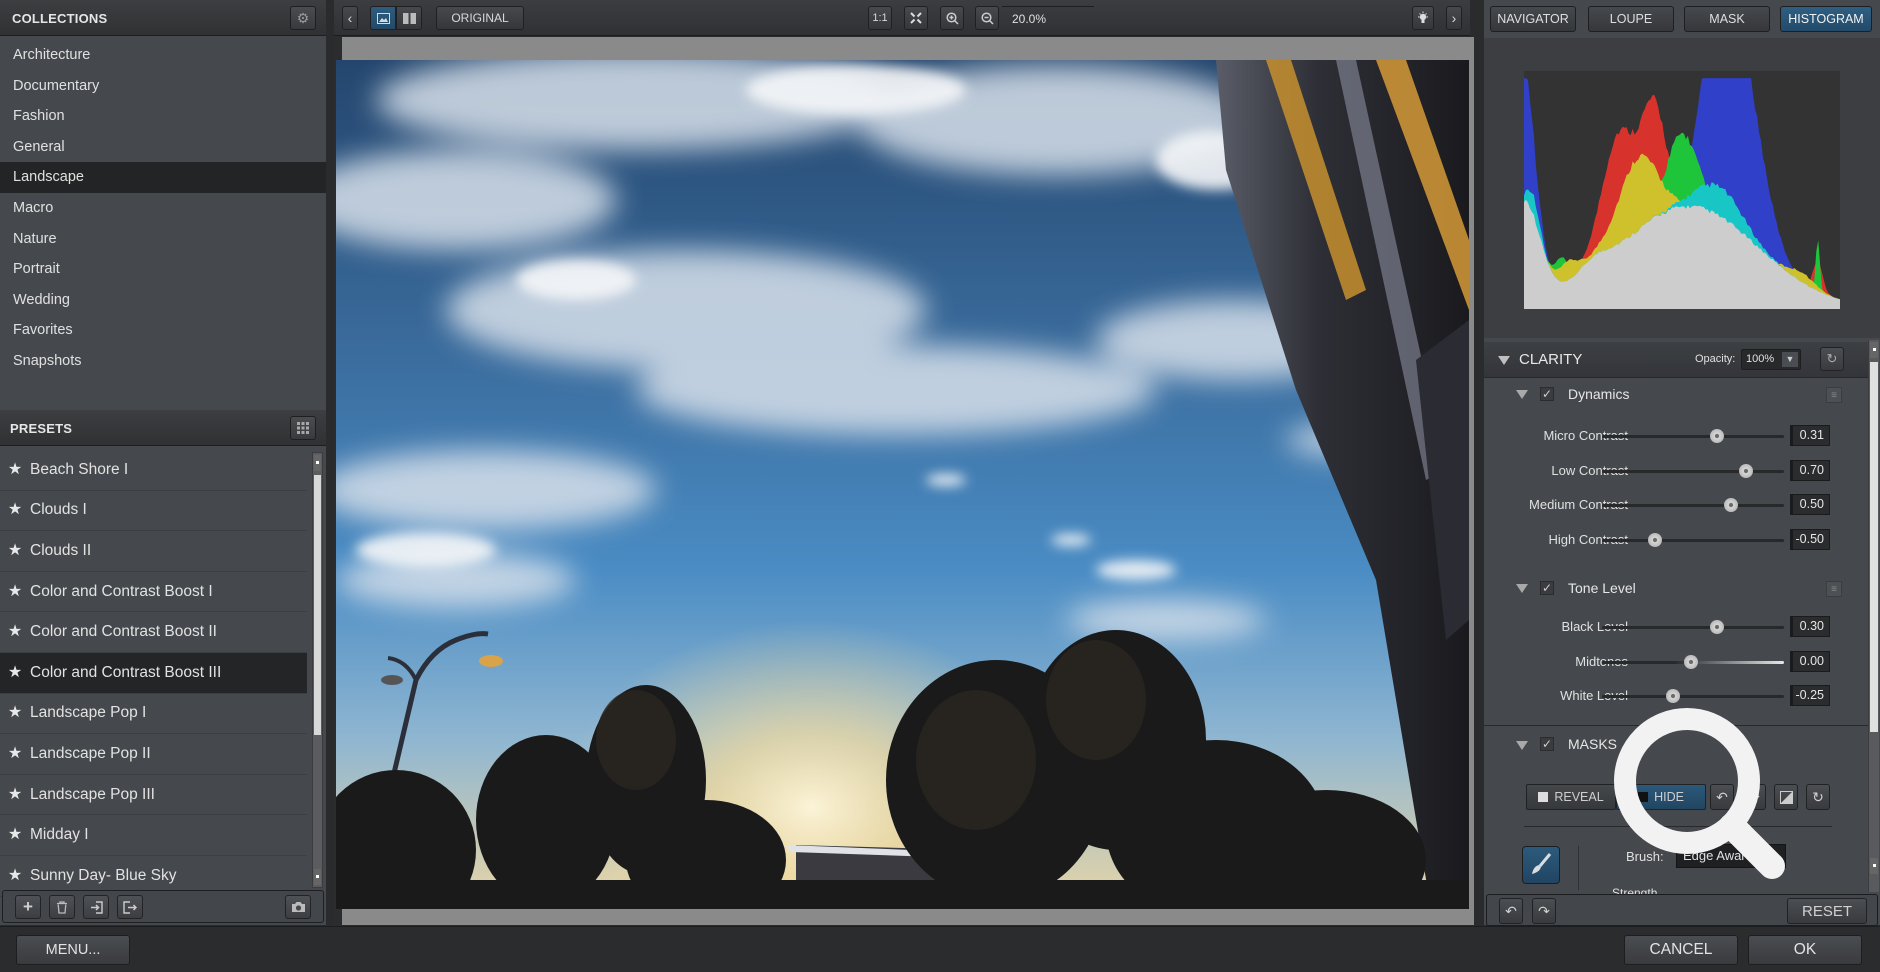  Describe the element at coordinates (153, 714) in the screenshot. I see `preset-item: ★ Landscape Pop I` at that location.